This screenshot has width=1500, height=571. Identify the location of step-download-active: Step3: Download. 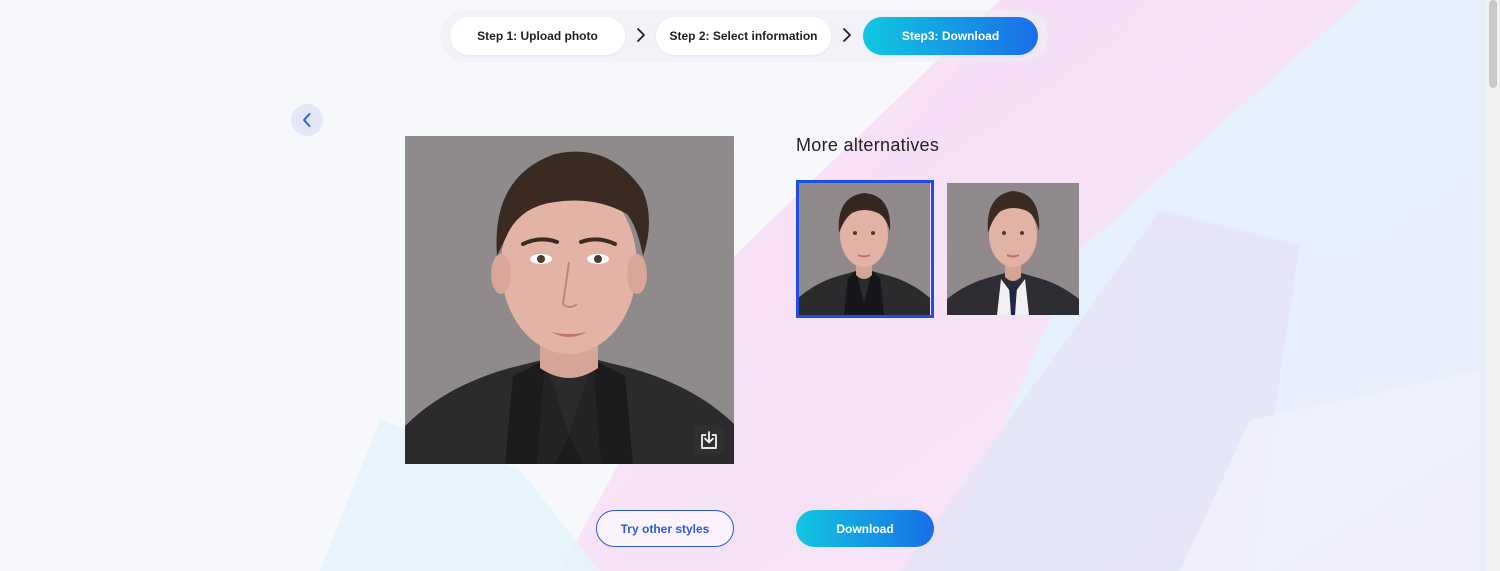
(950, 36).